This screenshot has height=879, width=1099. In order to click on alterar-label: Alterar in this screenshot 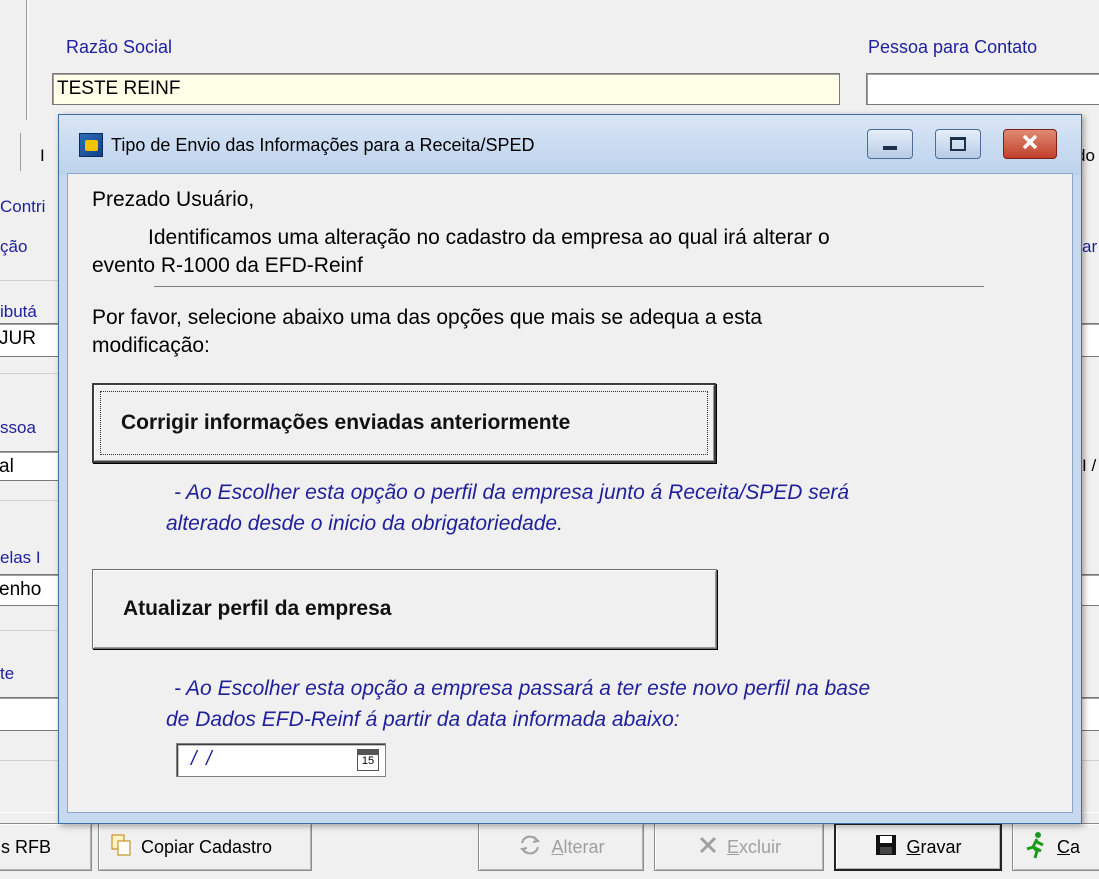, I will do `click(578, 846)`.